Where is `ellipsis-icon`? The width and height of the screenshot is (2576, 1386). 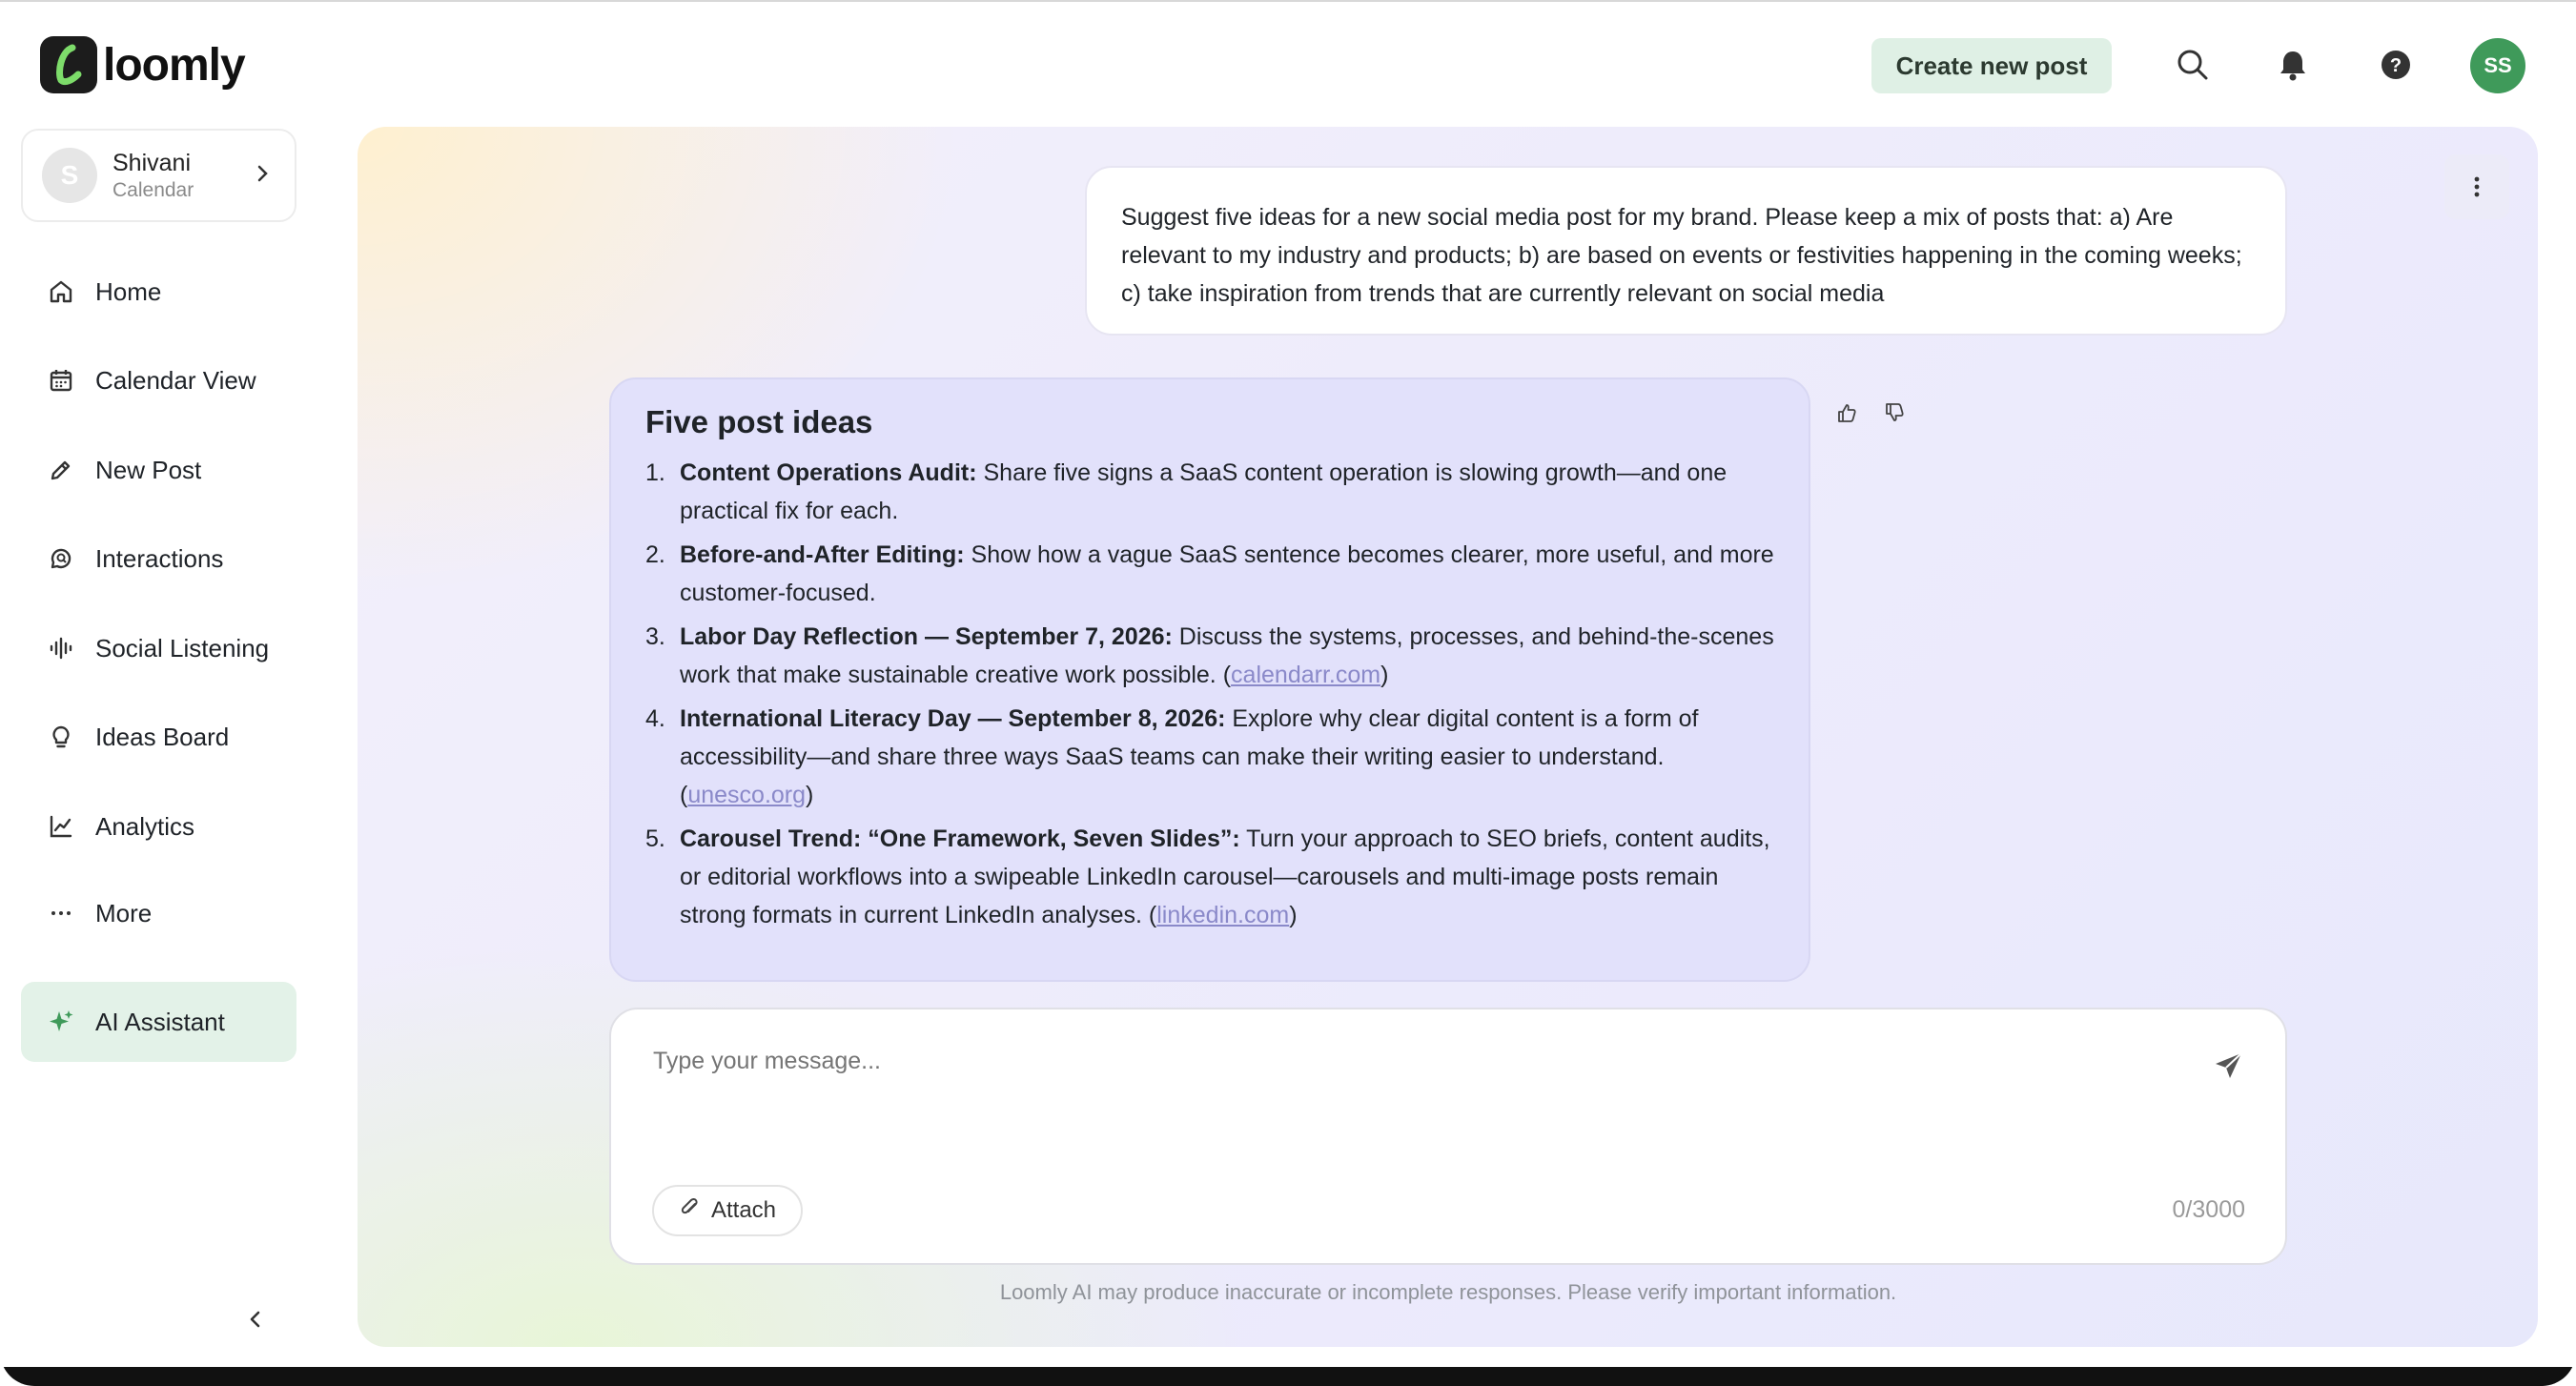
ellipsis-icon is located at coordinates (61, 913).